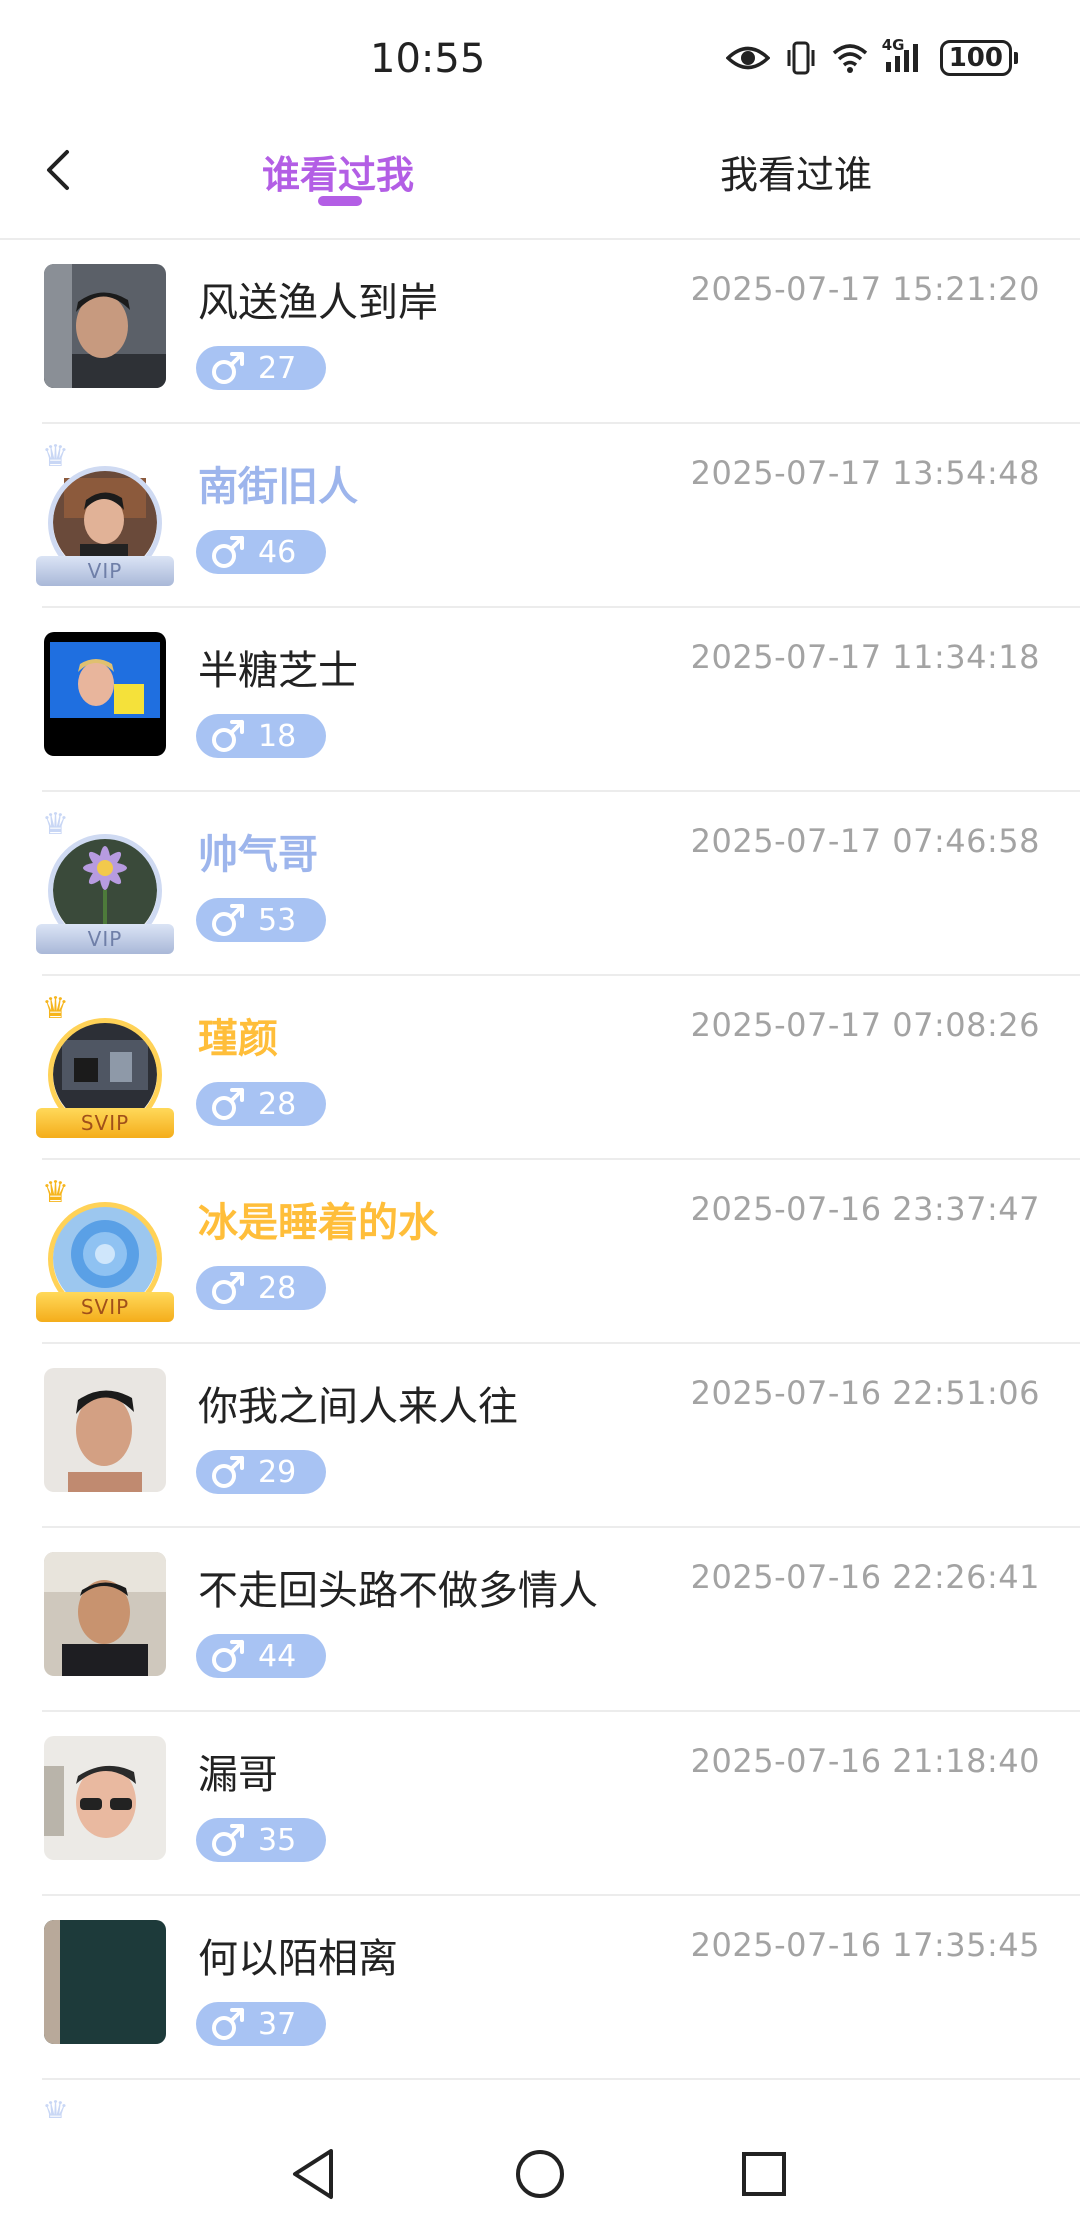 The image size is (1080, 2228). What do you see at coordinates (238, 1775) in the screenshot?
I see `visitor-name: 漏哥` at bounding box center [238, 1775].